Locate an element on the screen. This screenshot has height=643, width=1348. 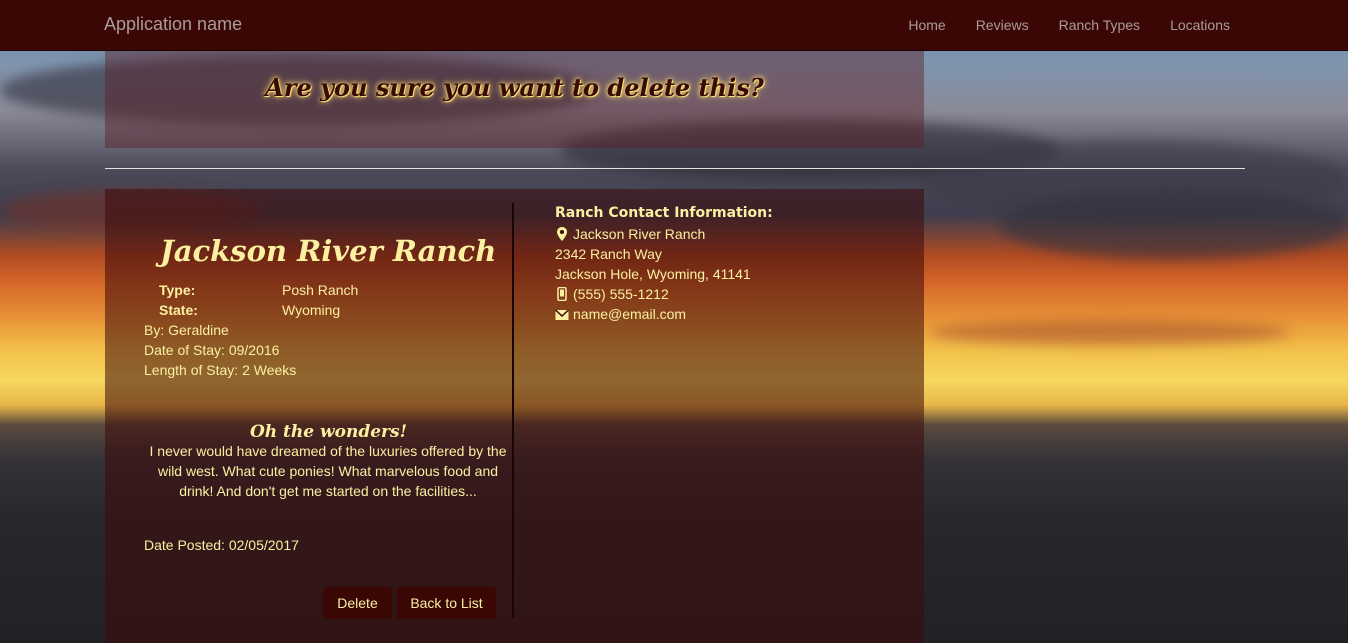
phone-icon is located at coordinates (562, 294).